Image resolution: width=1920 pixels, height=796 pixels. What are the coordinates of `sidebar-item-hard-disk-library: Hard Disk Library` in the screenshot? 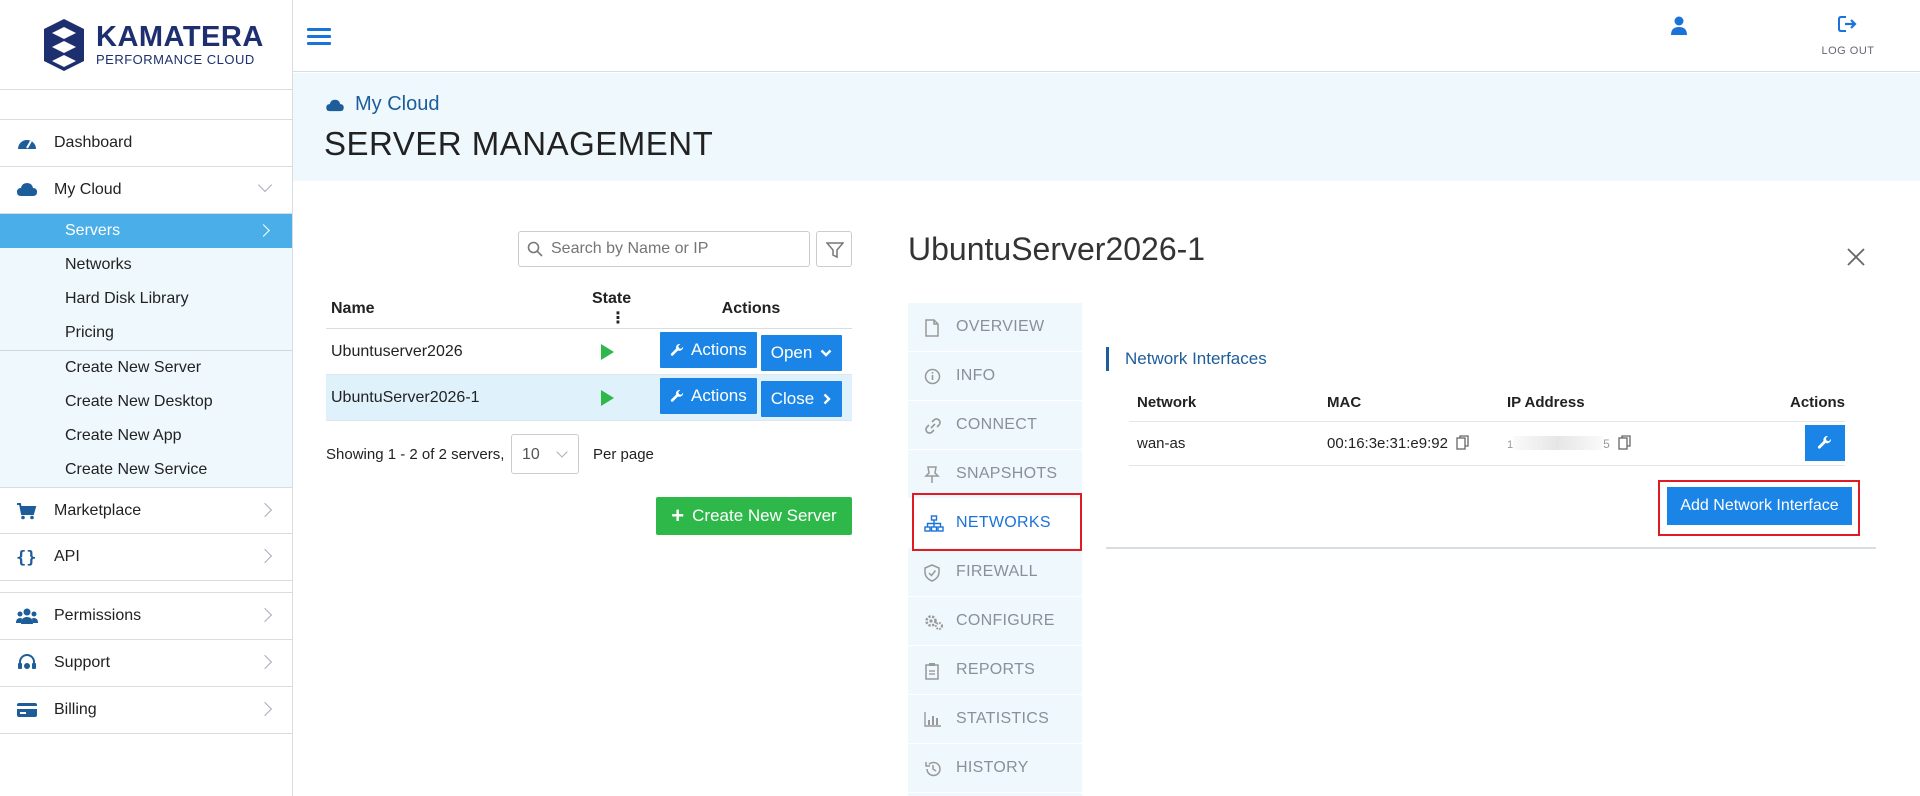 It's located at (146, 299).